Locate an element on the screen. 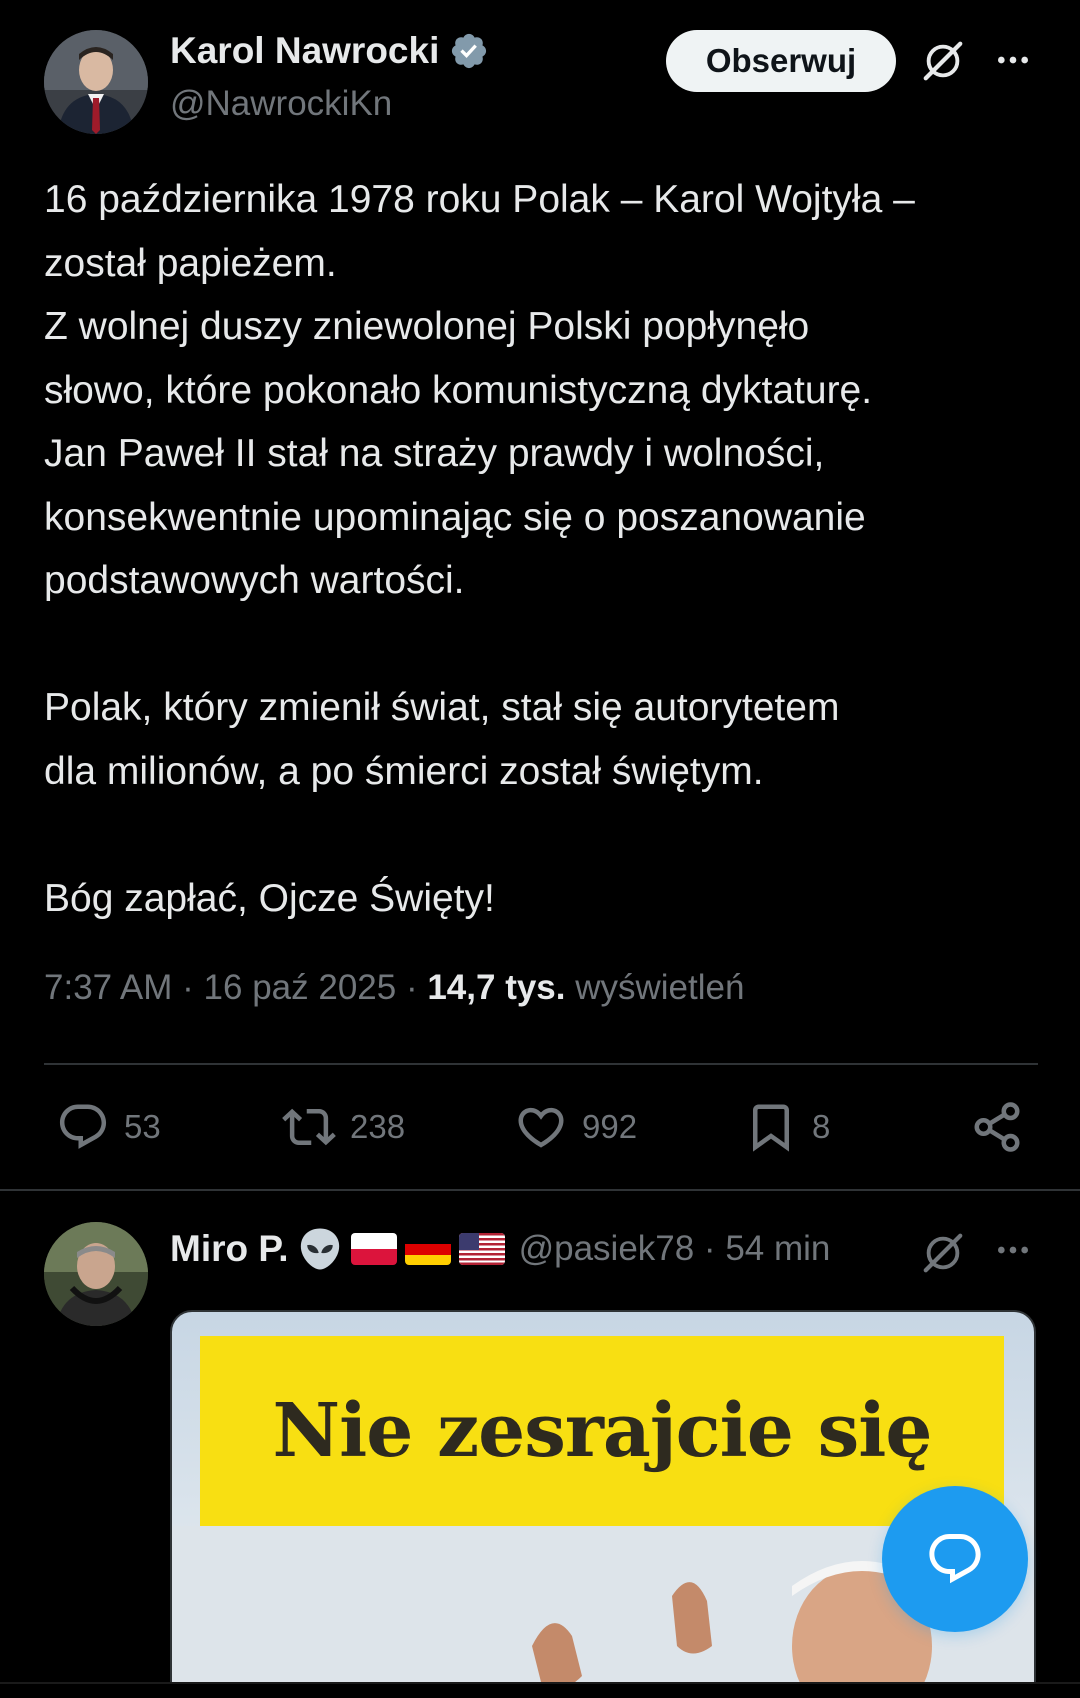  compose-reply-icon is located at coordinates (955, 1559).